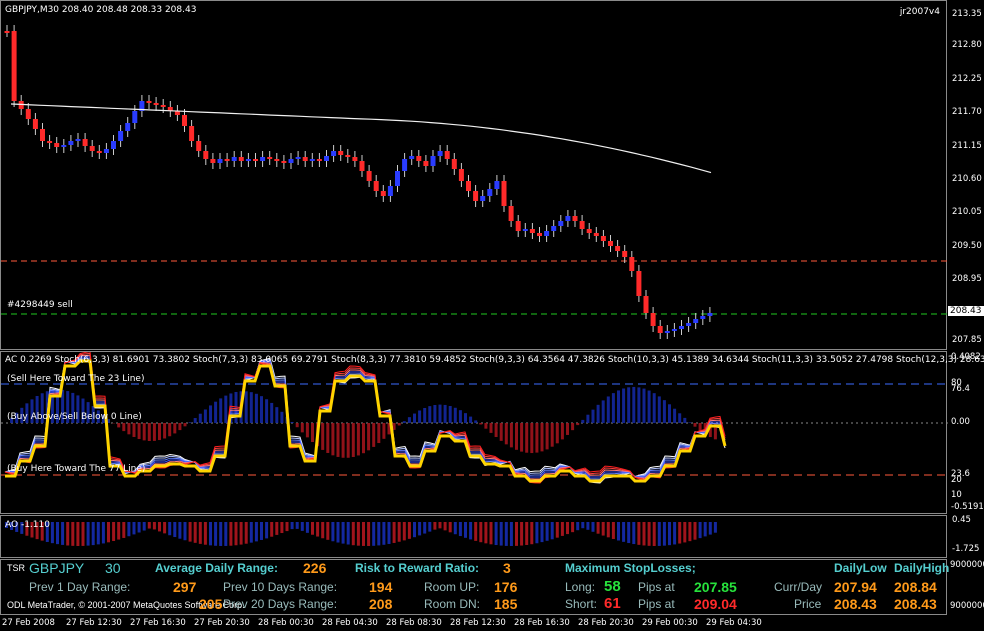  What do you see at coordinates (967, 565) in the screenshot?
I see `panel-axis-top: 9000000` at bounding box center [967, 565].